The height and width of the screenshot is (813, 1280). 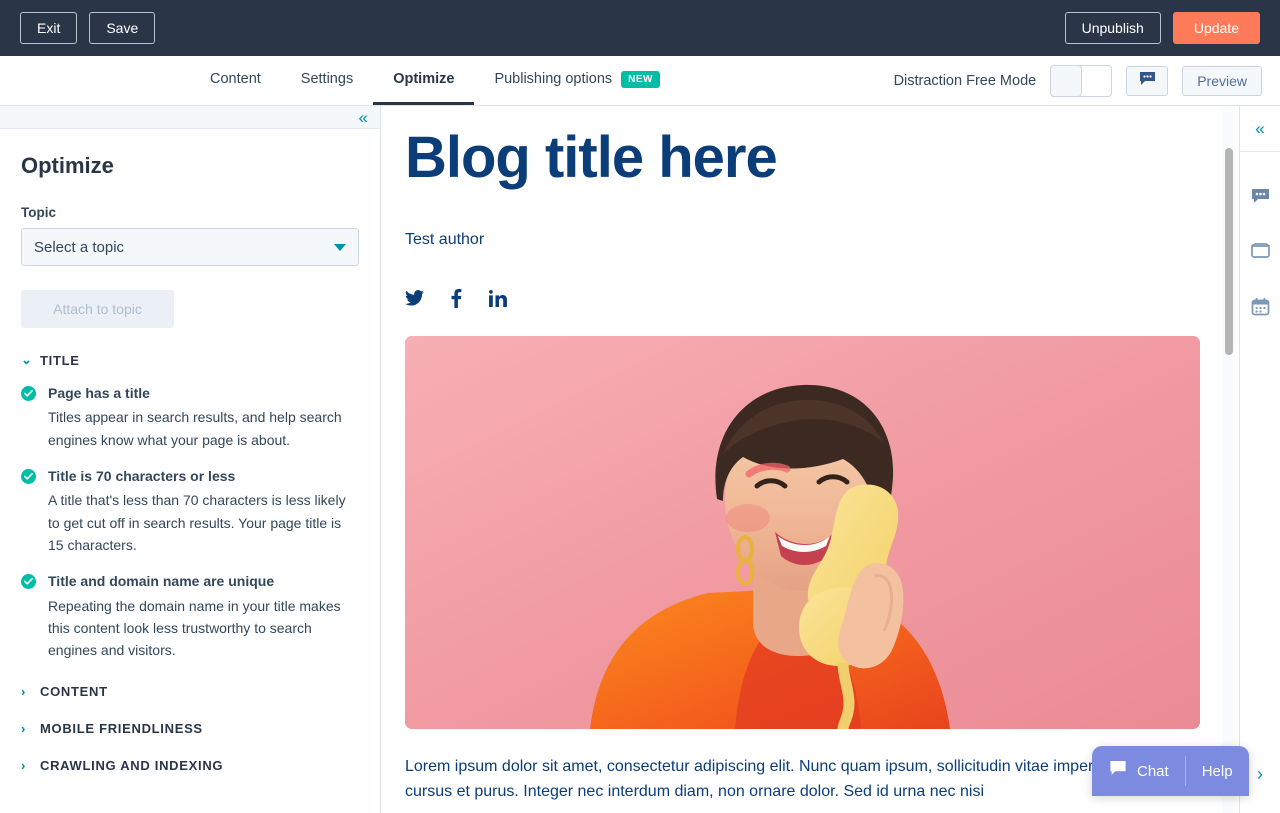 I want to click on facebook-icon, so click(x=456, y=298).